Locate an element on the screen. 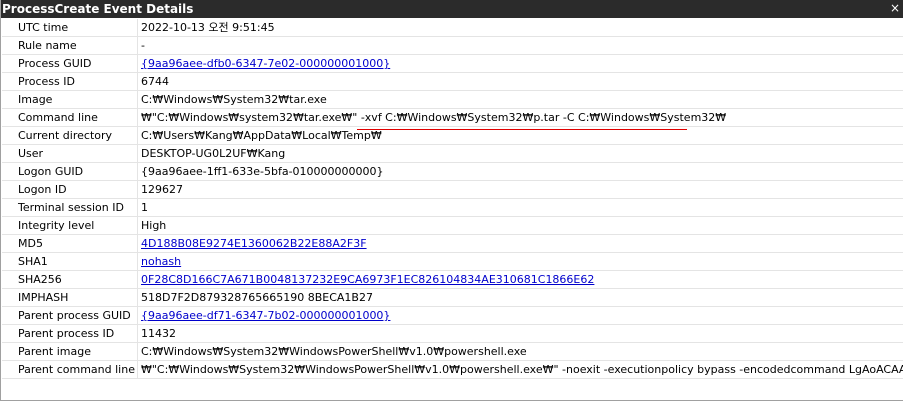 The height and width of the screenshot is (401, 903). field-label: Logon ID is located at coordinates (70, 189).